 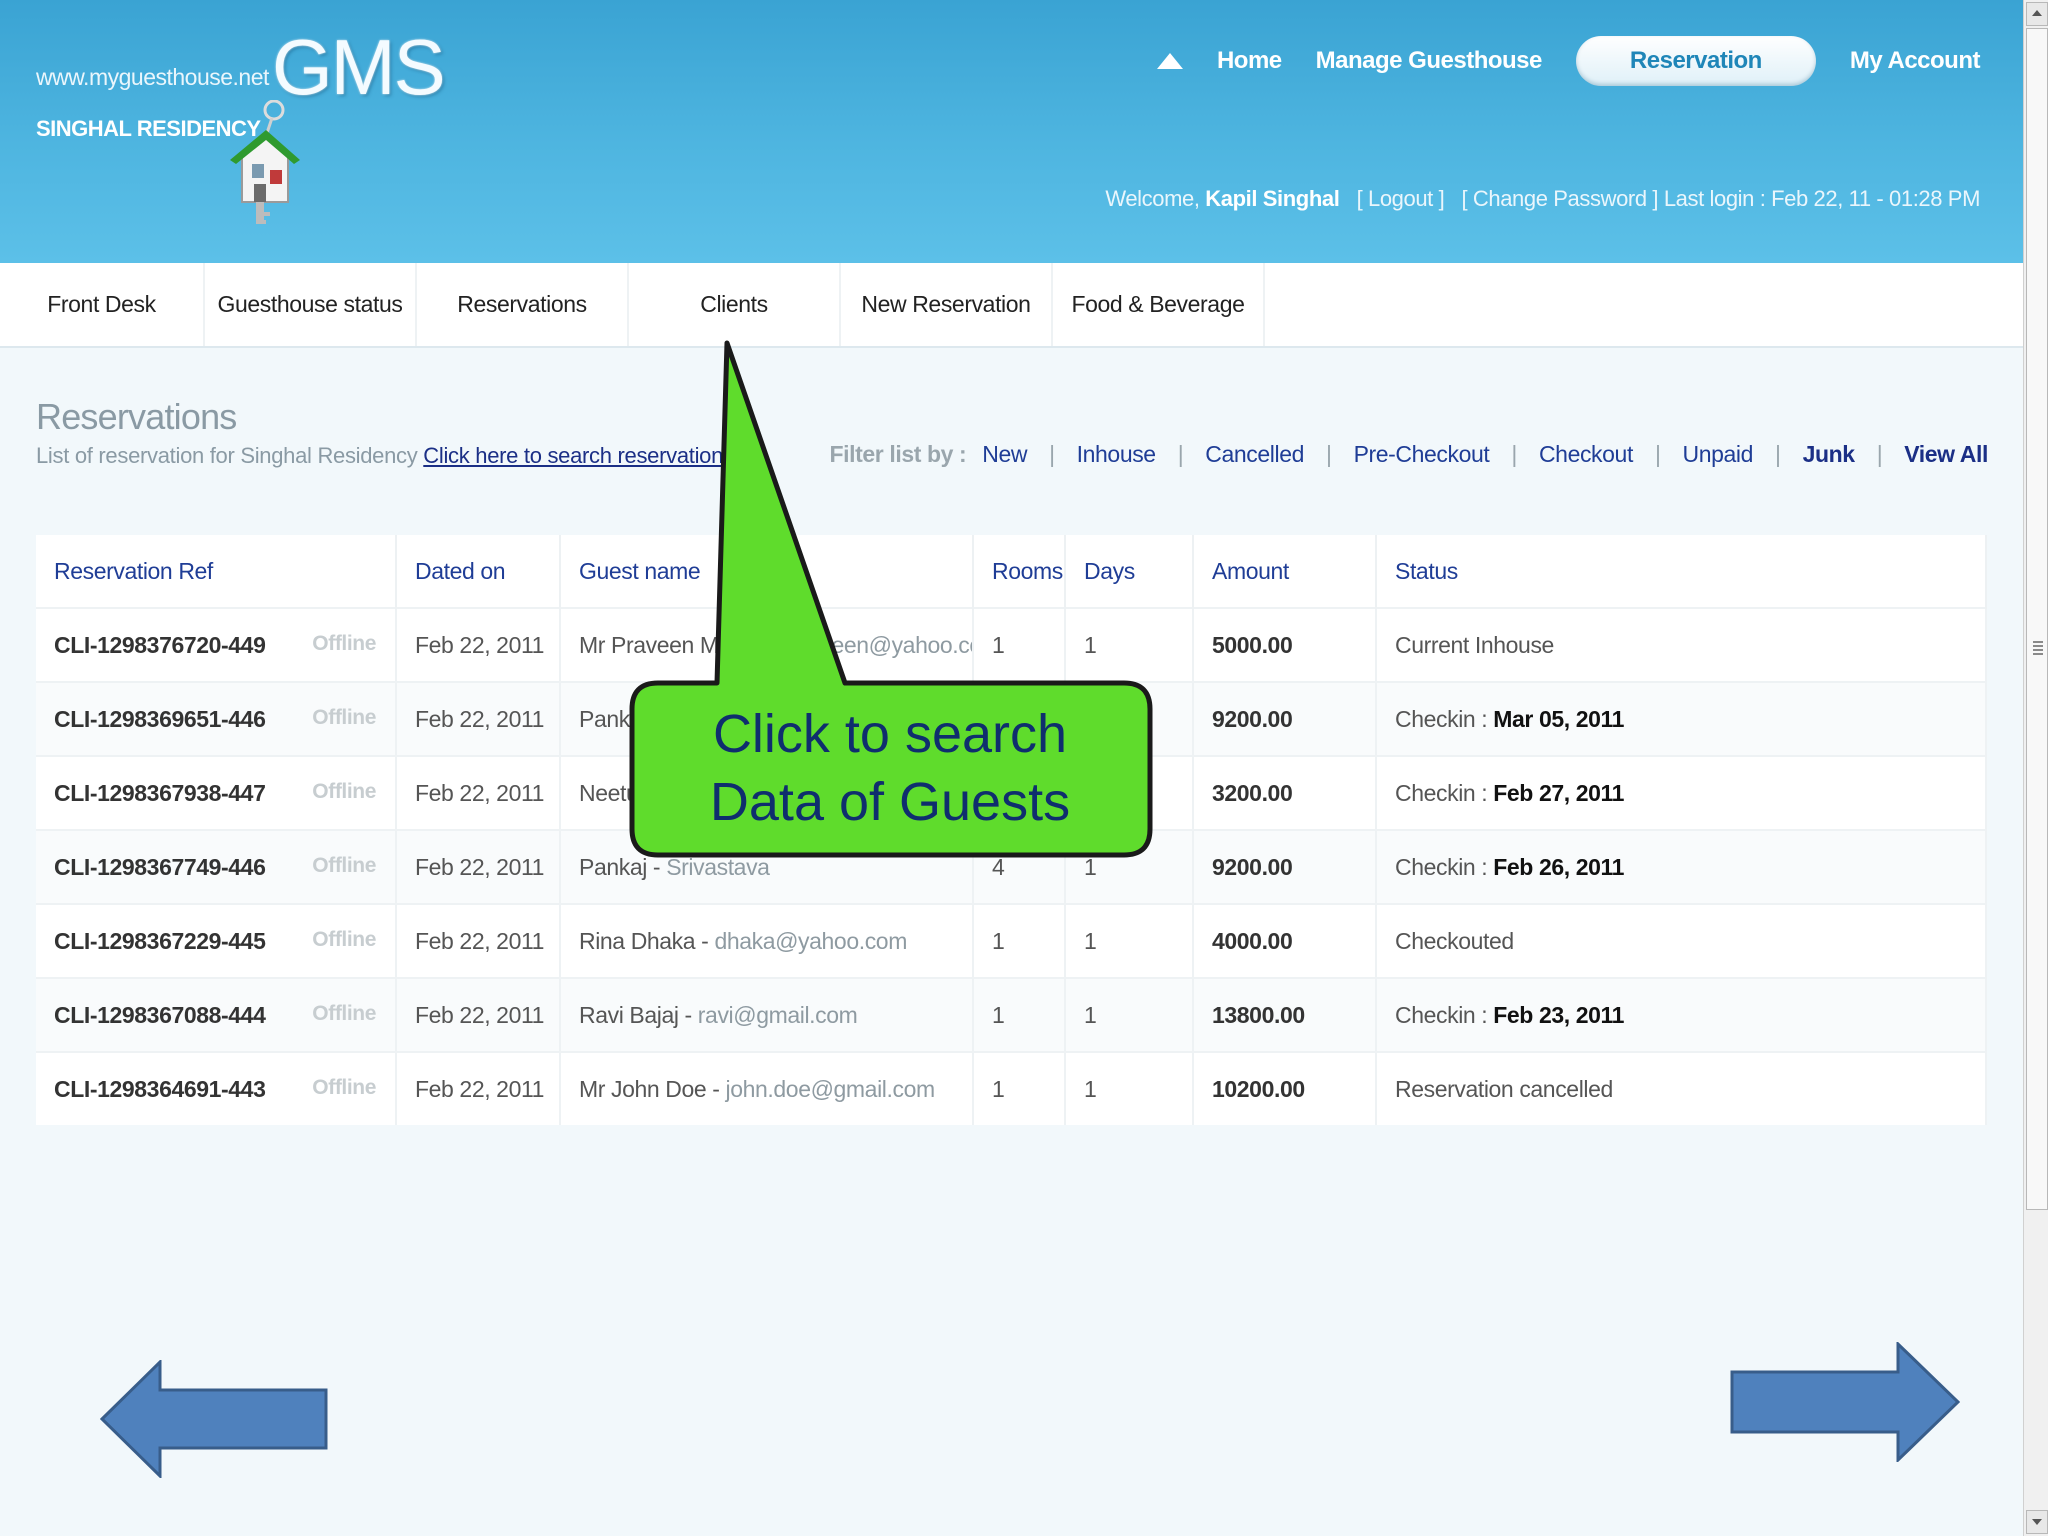 I want to click on col-amount: Amount, so click(x=1285, y=571).